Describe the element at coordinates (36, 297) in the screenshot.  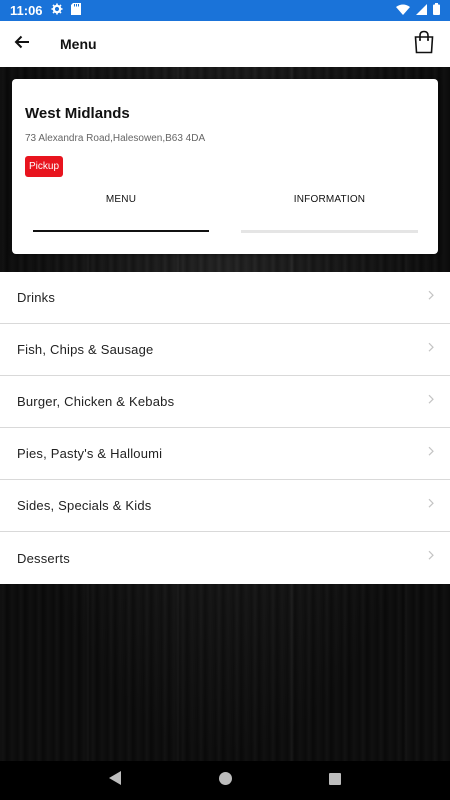
I see `category-label: Drinks` at that location.